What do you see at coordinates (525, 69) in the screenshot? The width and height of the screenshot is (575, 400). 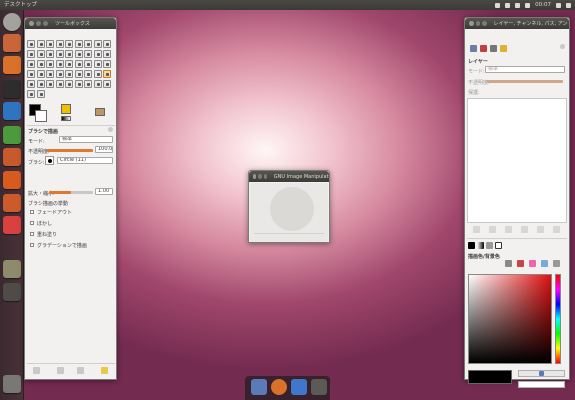 I see `layer-mode-select: 標準` at bounding box center [525, 69].